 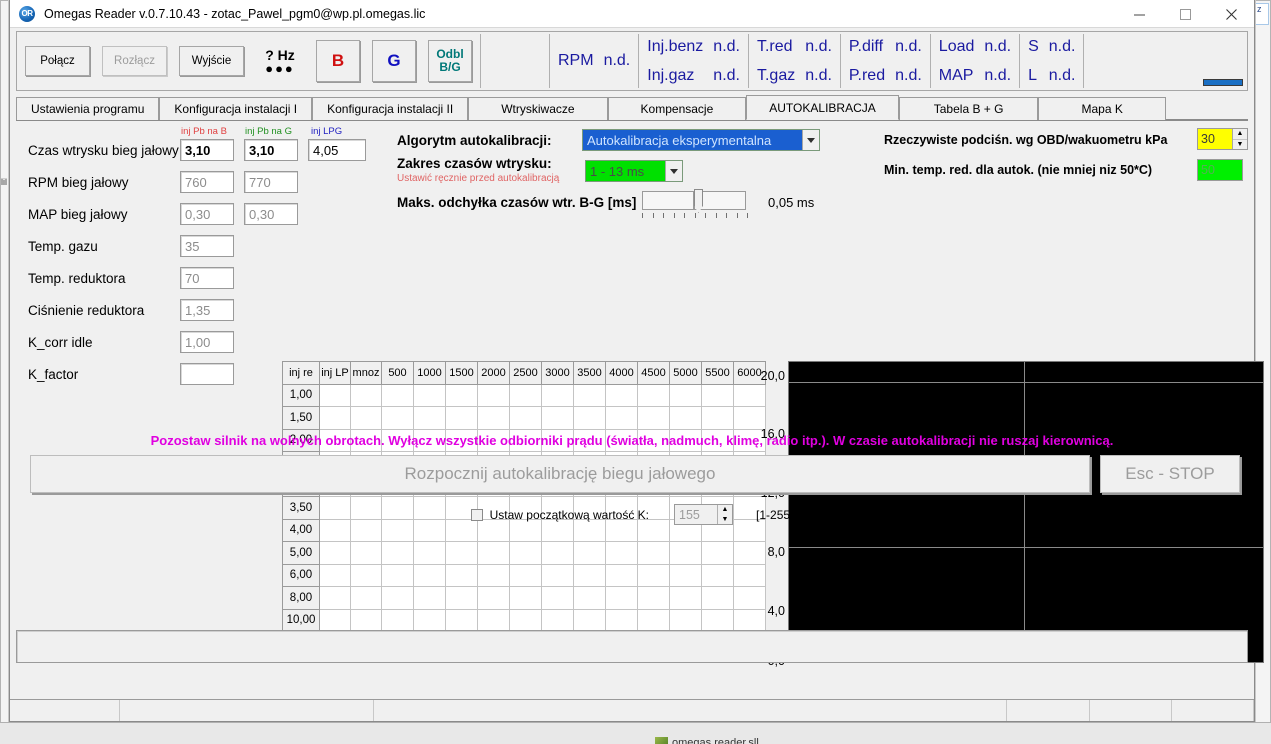 What do you see at coordinates (557, 373) in the screenshot?
I see `col-3000: 3000` at bounding box center [557, 373].